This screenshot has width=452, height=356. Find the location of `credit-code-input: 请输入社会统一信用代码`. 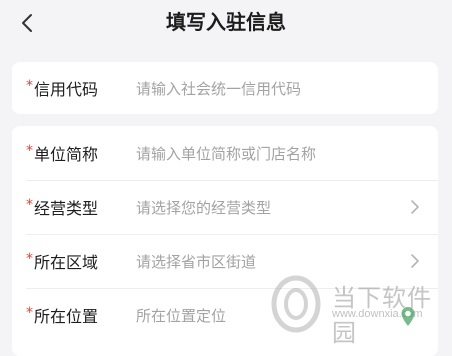

credit-code-input: 请输入社会统一信用代码 is located at coordinates (218, 88).